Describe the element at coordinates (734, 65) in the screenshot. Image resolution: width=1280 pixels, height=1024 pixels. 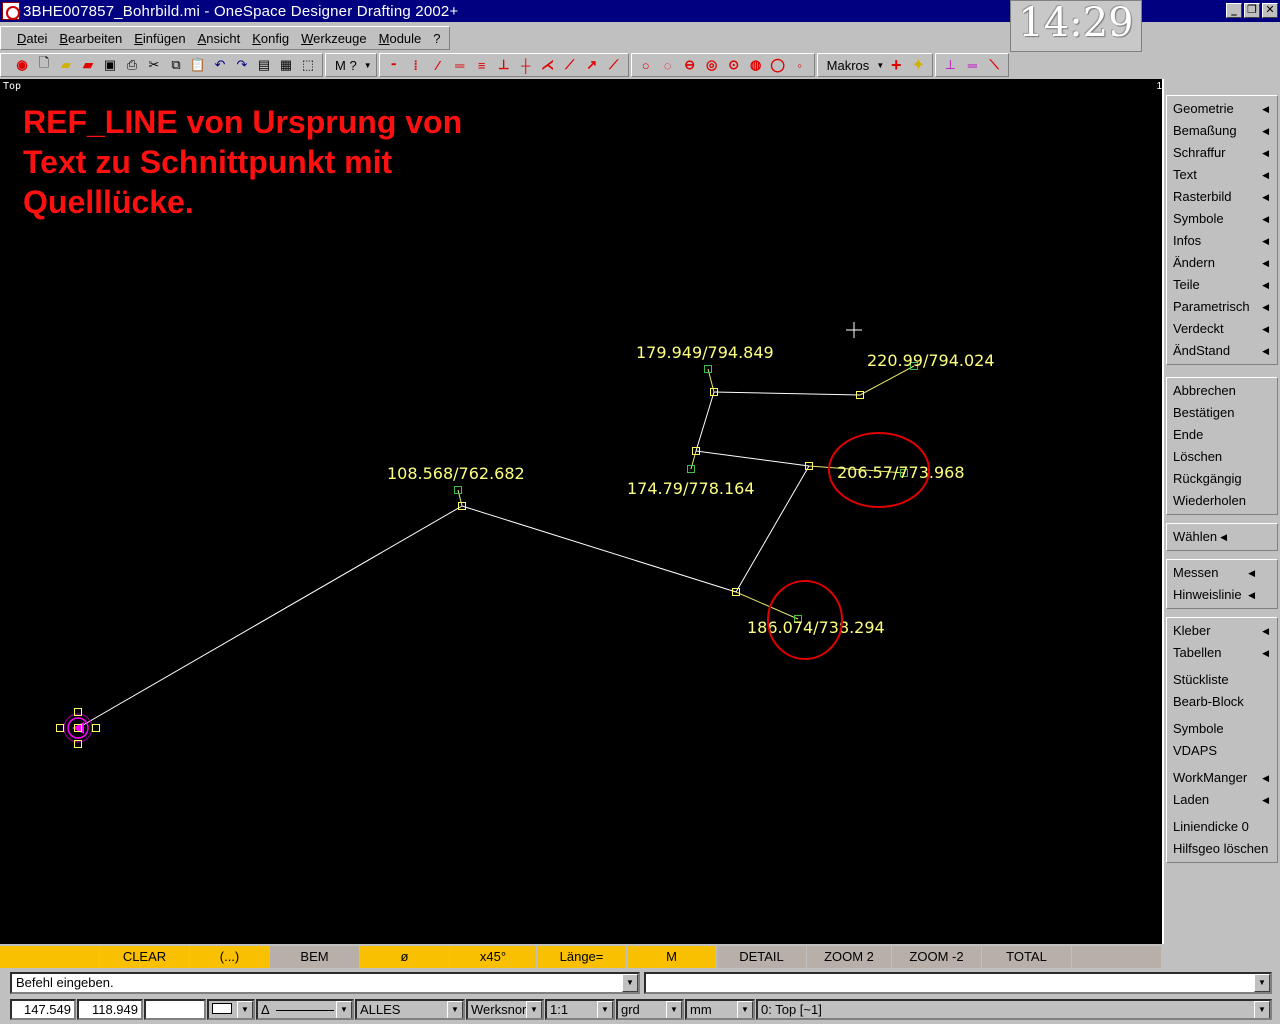
I see `circle-point-icon: ⊙` at that location.